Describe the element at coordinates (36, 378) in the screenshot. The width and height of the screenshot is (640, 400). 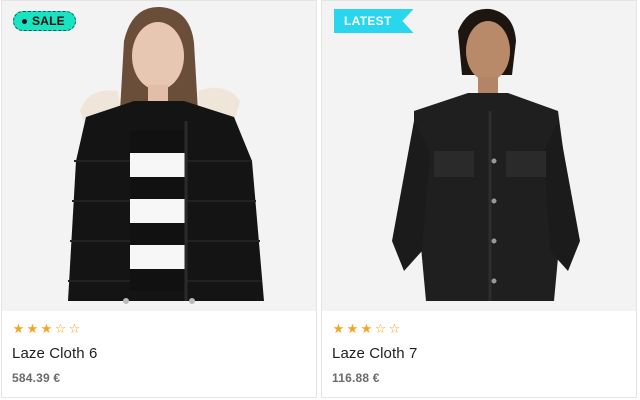
I see `product-price: 584.39 €` at that location.